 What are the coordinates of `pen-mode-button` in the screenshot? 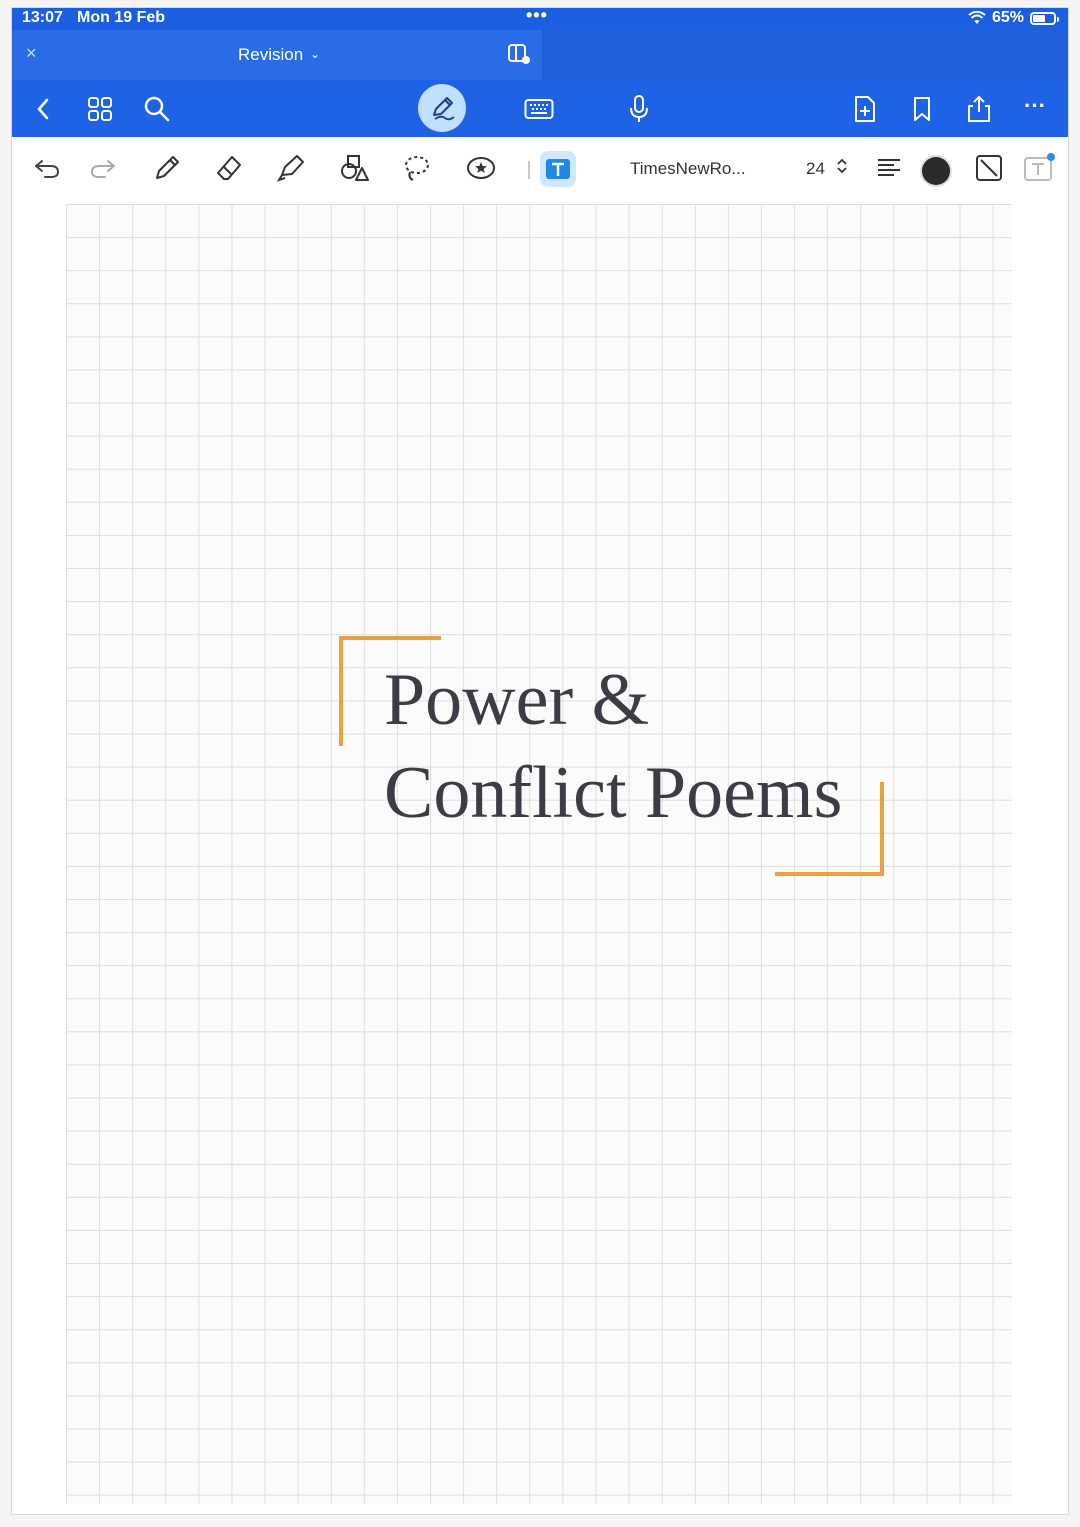 It's located at (442, 108).